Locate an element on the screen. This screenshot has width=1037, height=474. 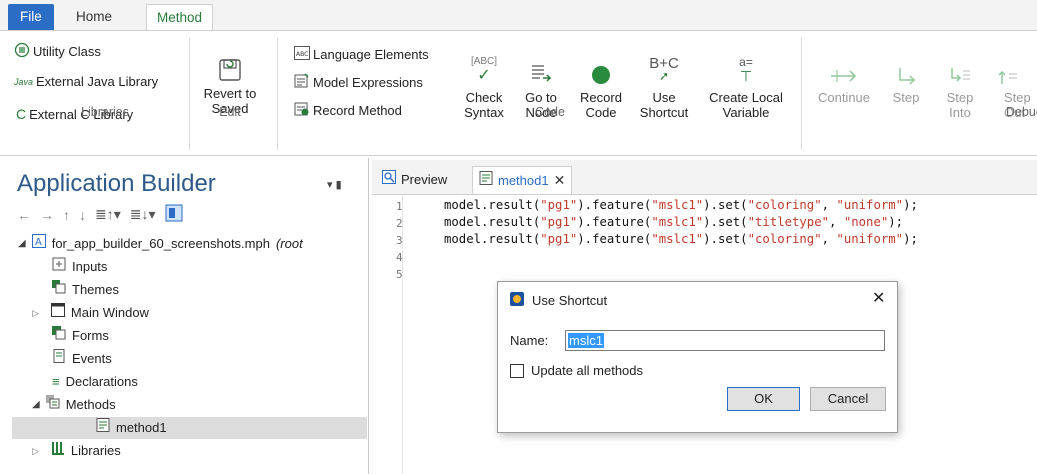
check-syntax-label: Check Syntax is located at coordinates (484, 105).